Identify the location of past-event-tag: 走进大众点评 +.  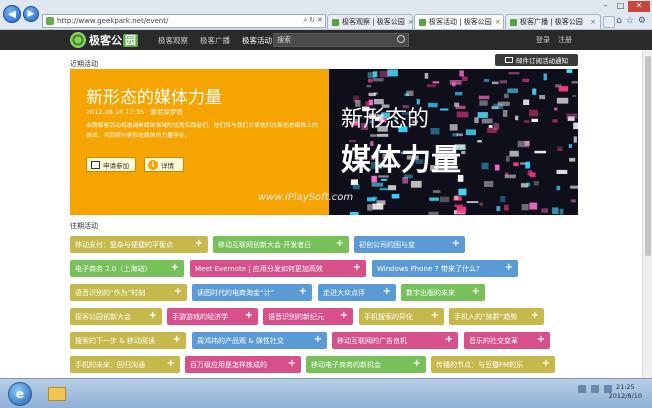
(357, 292).